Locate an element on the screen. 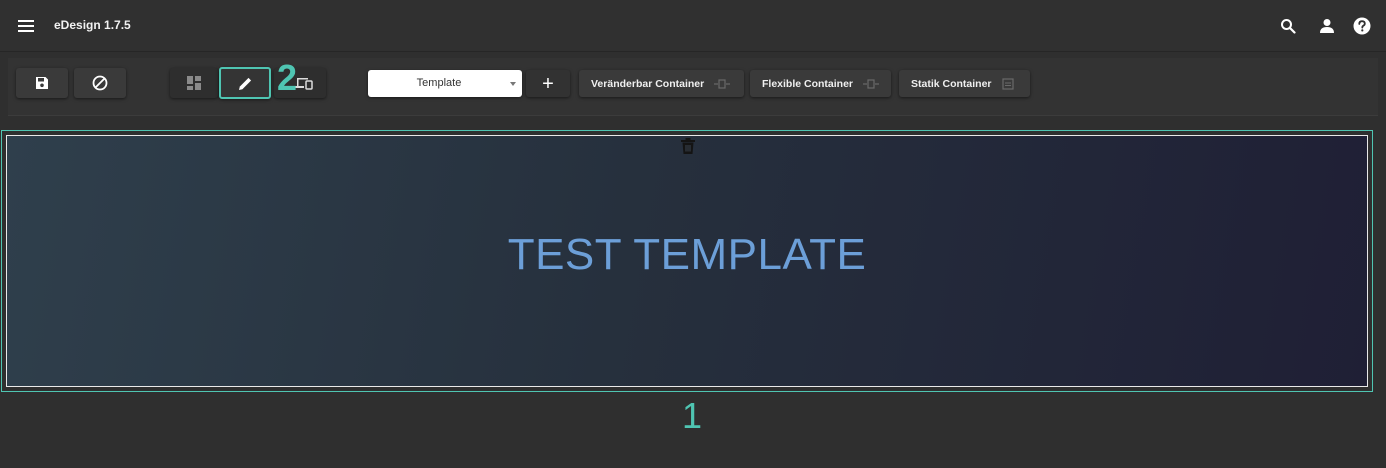 The height and width of the screenshot is (468, 1386). trash-icon is located at coordinates (688, 146).